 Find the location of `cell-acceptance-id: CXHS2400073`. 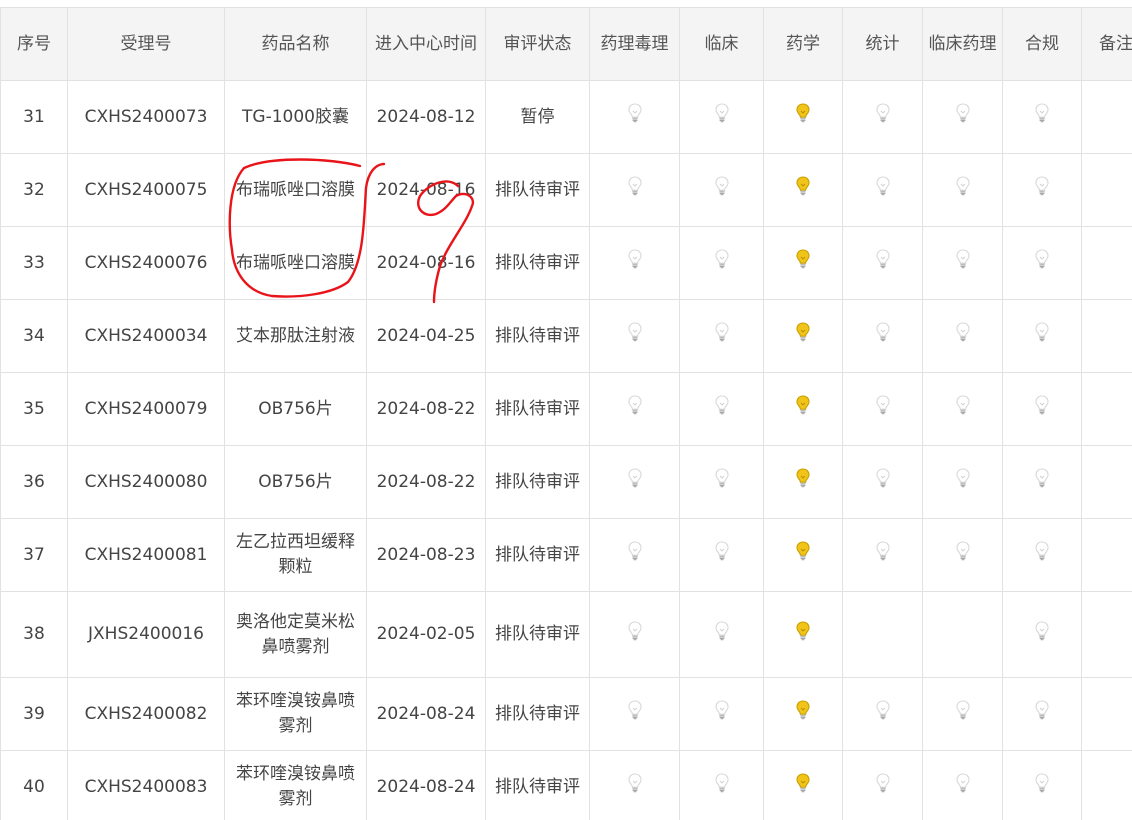

cell-acceptance-id: CXHS2400073 is located at coordinates (146, 117).